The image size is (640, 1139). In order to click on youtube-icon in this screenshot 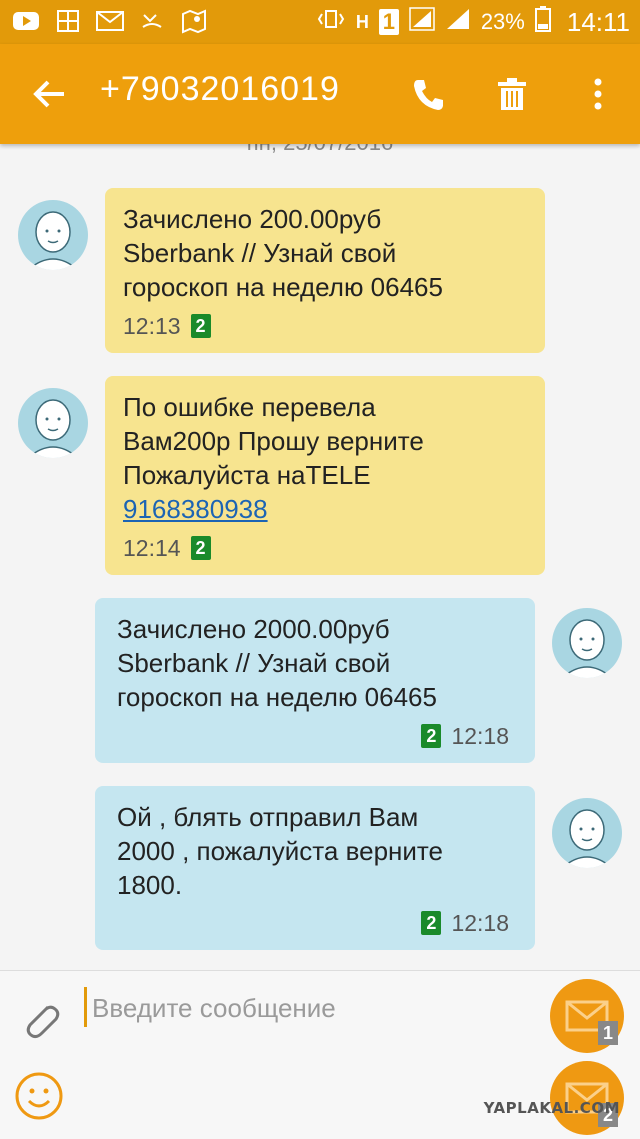, I will do `click(26, 21)`.